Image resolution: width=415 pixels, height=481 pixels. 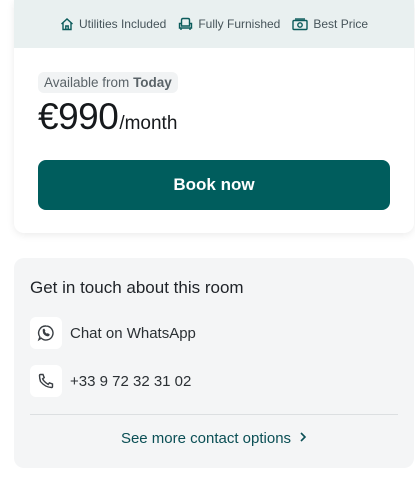 I want to click on feature-price: Best Price, so click(x=330, y=24).